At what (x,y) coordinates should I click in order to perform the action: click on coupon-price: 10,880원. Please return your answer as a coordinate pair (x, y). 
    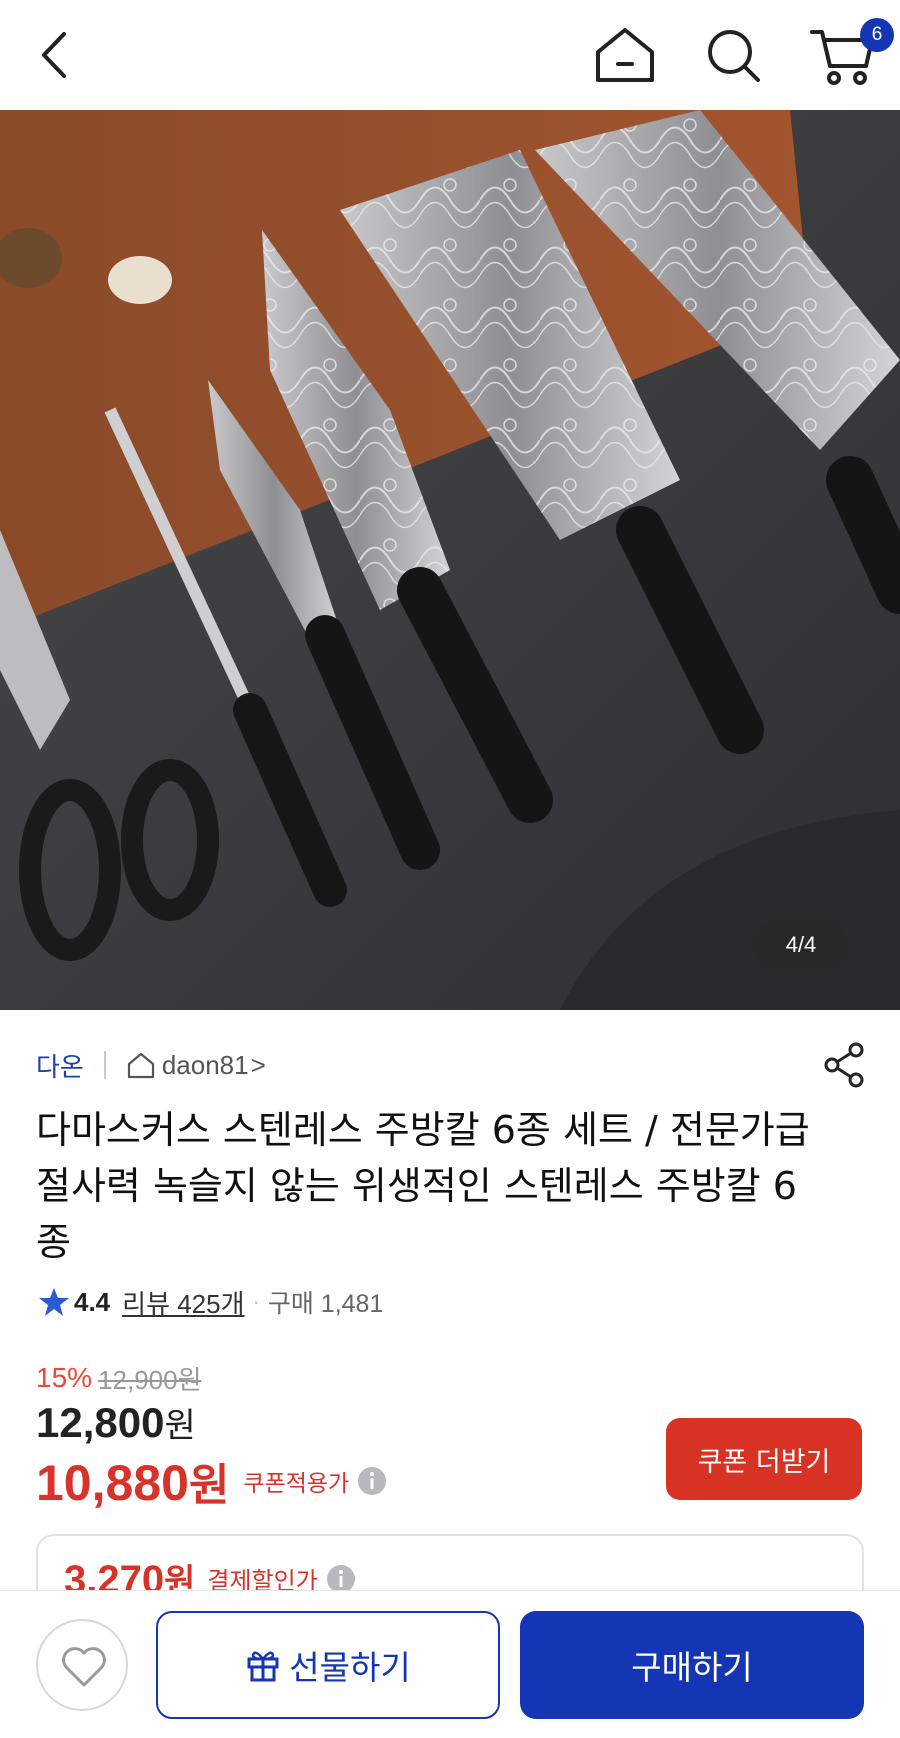
    Looking at the image, I should click on (132, 1481).